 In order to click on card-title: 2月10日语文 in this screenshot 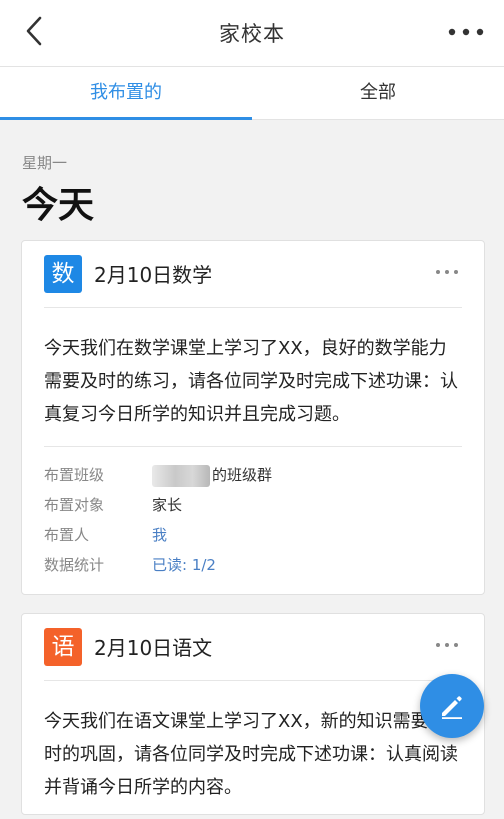, I will do `click(153, 648)`.